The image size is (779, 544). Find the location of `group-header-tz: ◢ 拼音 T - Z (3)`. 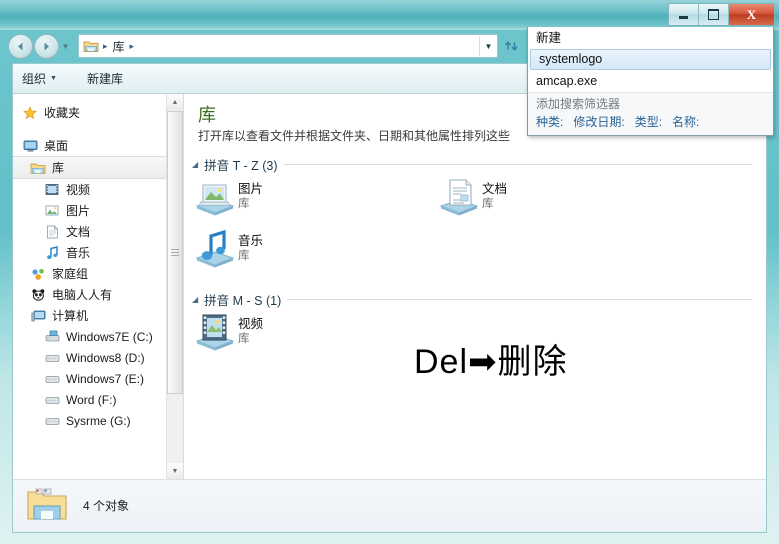

group-header-tz: ◢ 拼音 T - Z (3) is located at coordinates (479, 164).